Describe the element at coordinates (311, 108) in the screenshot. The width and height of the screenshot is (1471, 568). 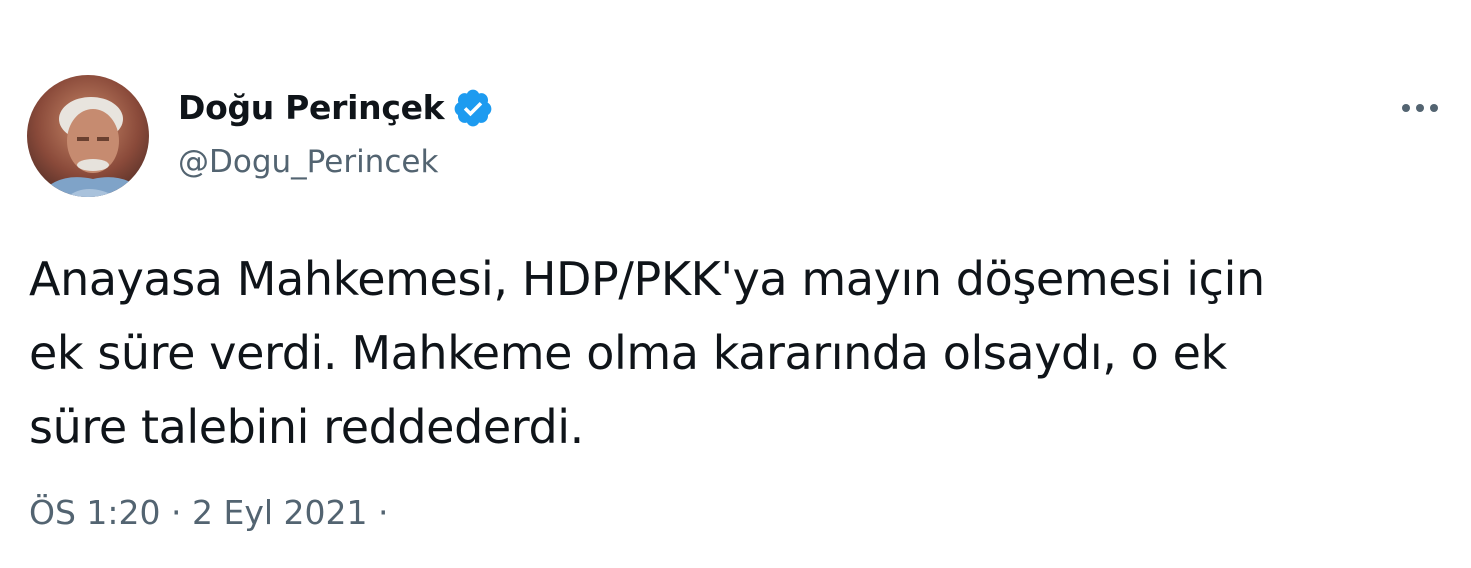
I see `author-name-text: Doğu Perinçek` at that location.